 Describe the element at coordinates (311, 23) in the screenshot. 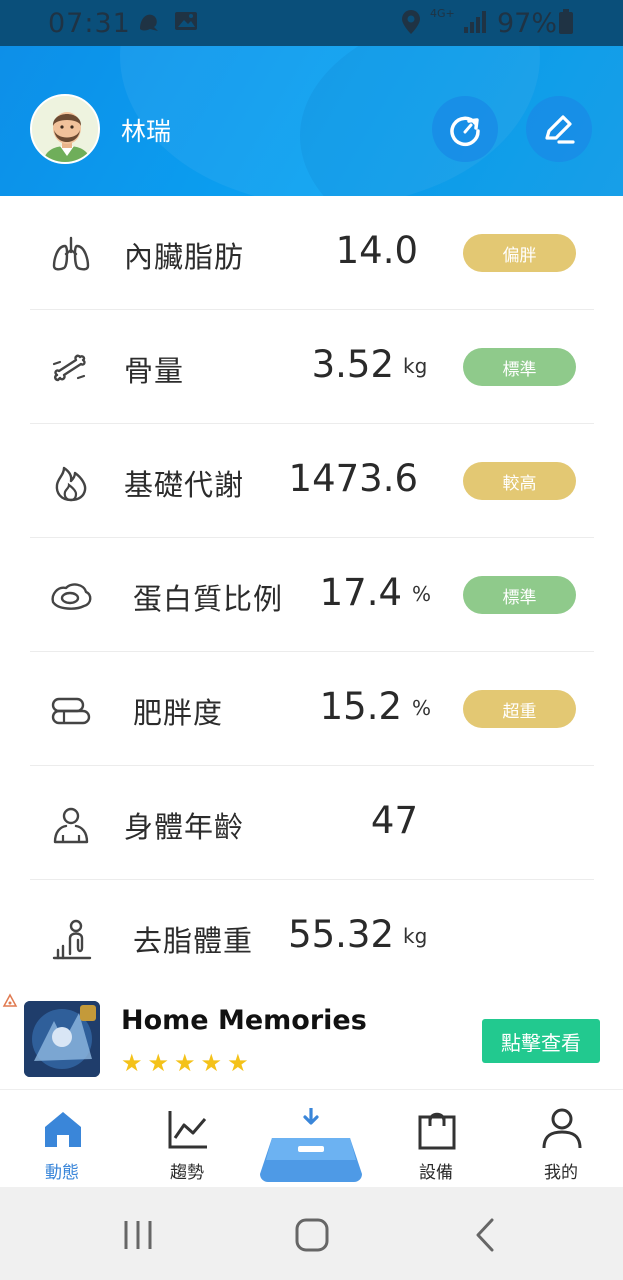

I see `status-bar: 07:31 4G+ 97%` at that location.